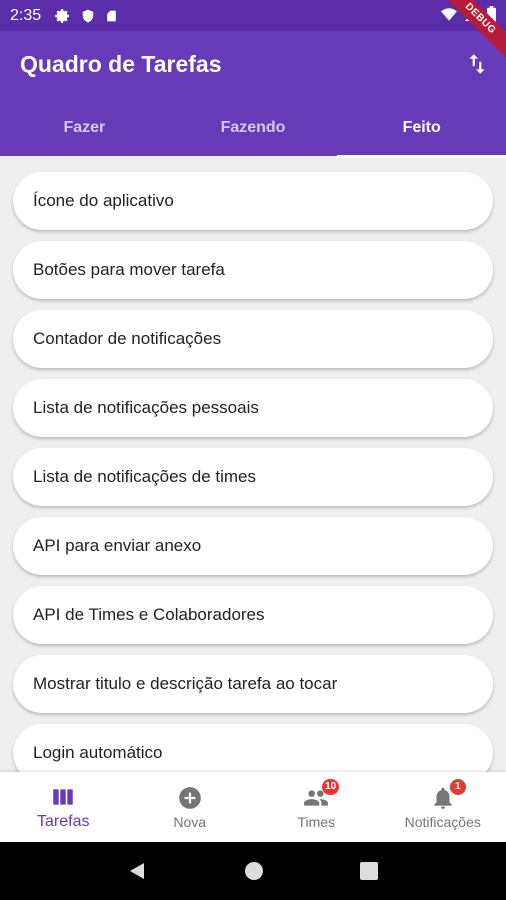 This screenshot has width=506, height=900. I want to click on nav-nova: Nova, so click(190, 807).